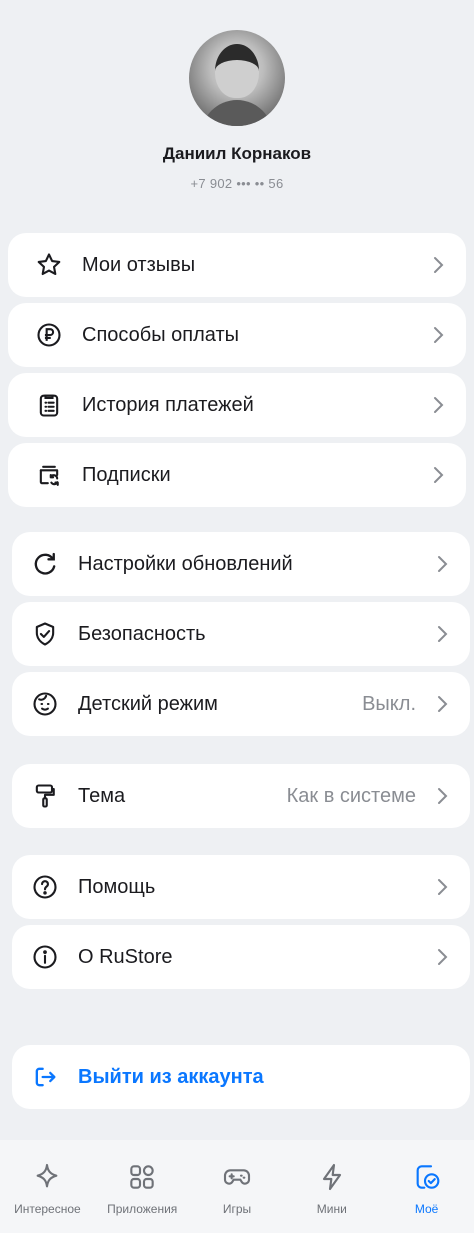 The image size is (474, 1233). I want to click on refresh-icon, so click(45, 564).